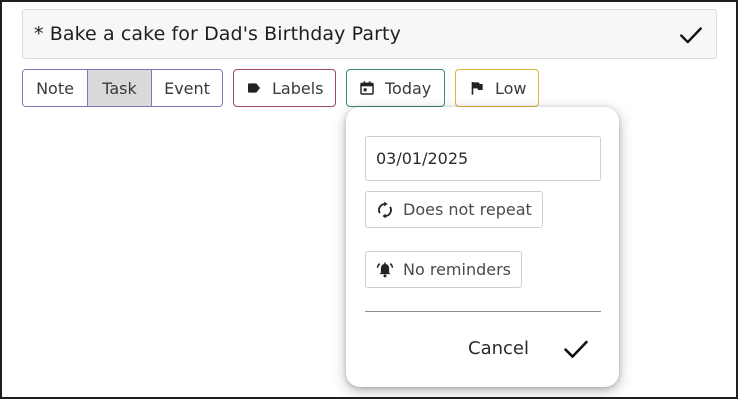 The width and height of the screenshot is (738, 399). I want to click on priority-chip: Low, so click(497, 88).